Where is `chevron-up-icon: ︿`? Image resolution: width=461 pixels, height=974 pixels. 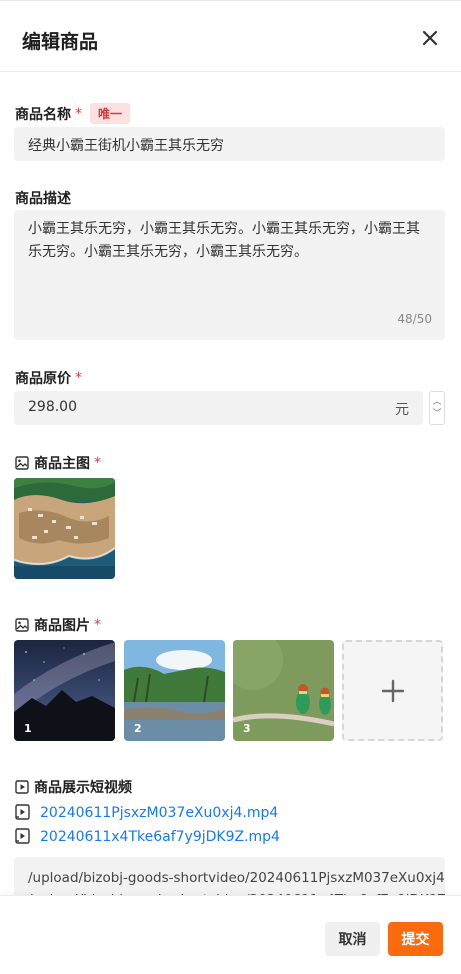
chevron-up-icon: ︿ is located at coordinates (436, 402).